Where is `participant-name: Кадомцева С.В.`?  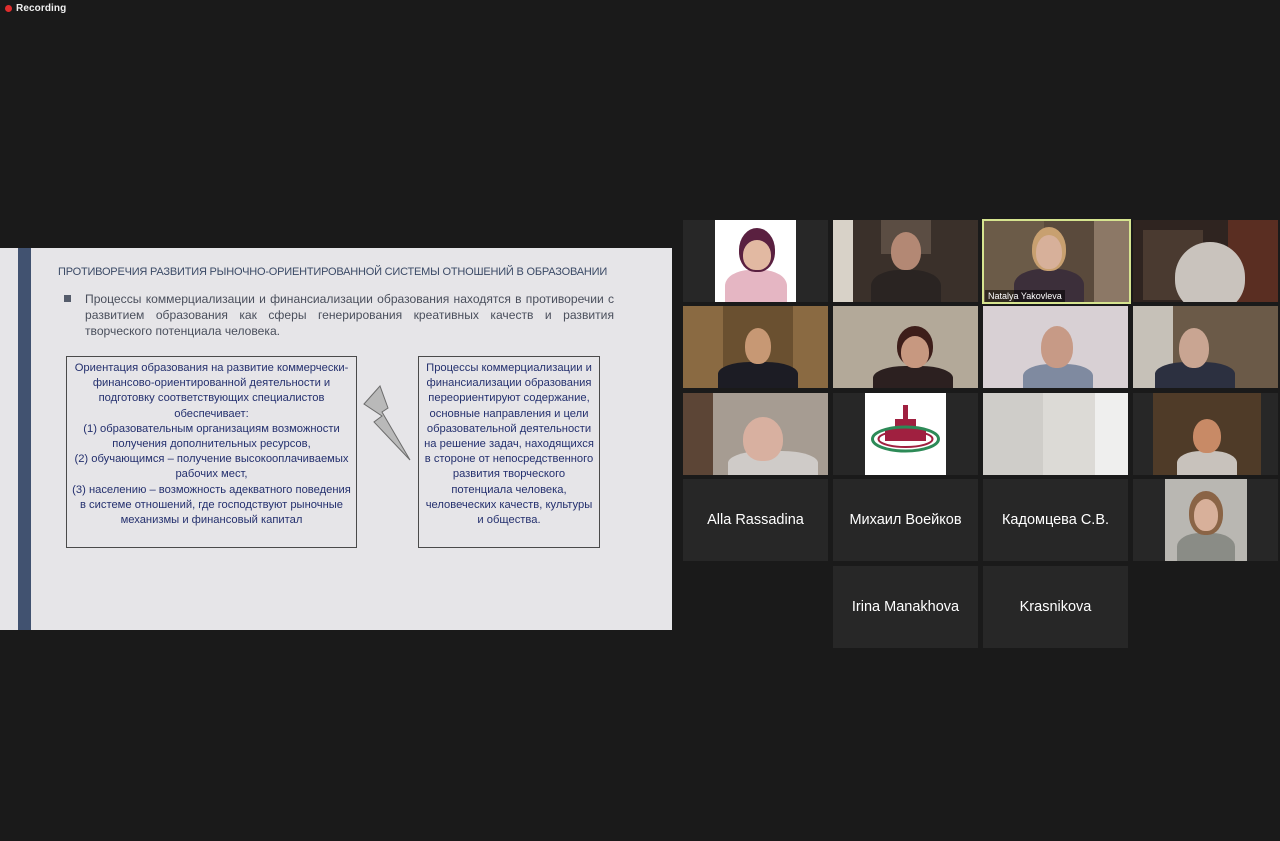
participant-name: Кадомцева С.В. is located at coordinates (1055, 520).